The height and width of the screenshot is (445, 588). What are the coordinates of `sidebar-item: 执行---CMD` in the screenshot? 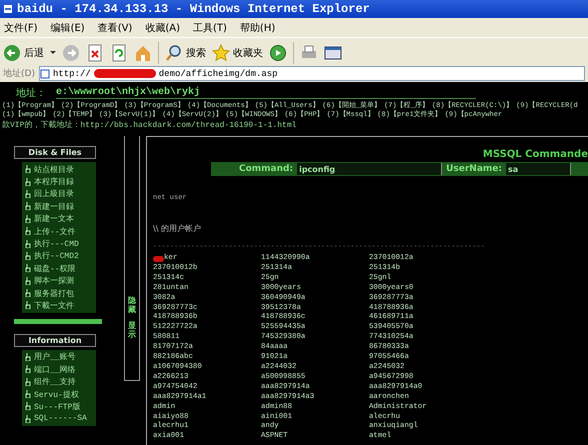 It's located at (50, 243).